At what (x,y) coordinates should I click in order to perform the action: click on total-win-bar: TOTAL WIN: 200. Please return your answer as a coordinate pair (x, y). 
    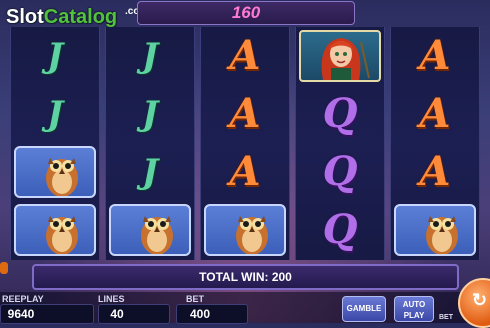
    Looking at the image, I should click on (245, 277).